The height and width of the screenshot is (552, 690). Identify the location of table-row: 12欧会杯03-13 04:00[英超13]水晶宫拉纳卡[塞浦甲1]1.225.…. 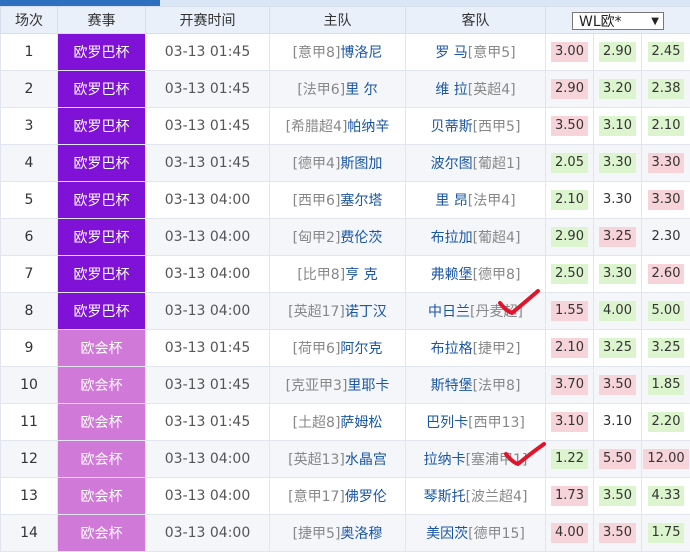
(345, 459).